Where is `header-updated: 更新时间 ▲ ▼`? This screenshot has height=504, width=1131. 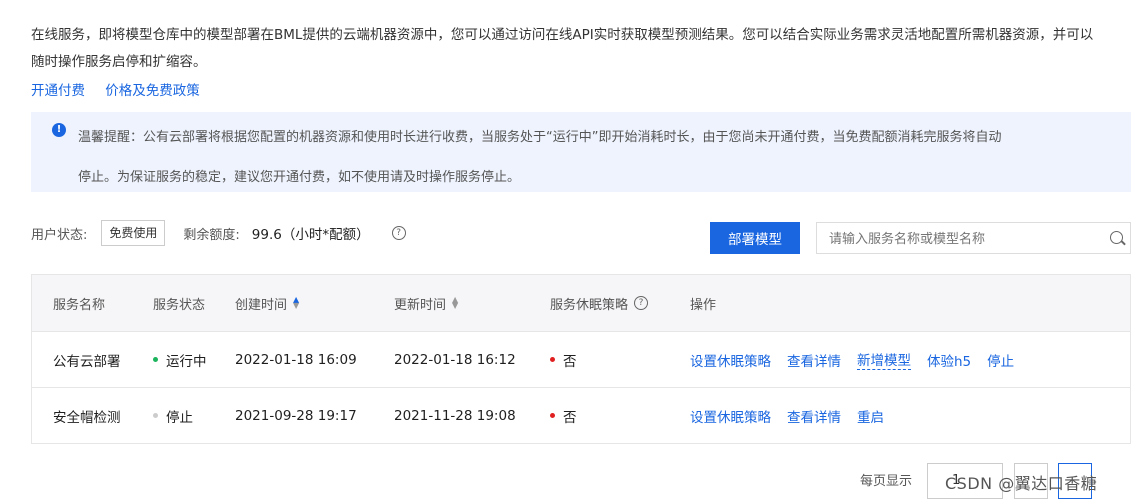
header-updated: 更新时间 ▲ ▼ is located at coordinates (427, 303).